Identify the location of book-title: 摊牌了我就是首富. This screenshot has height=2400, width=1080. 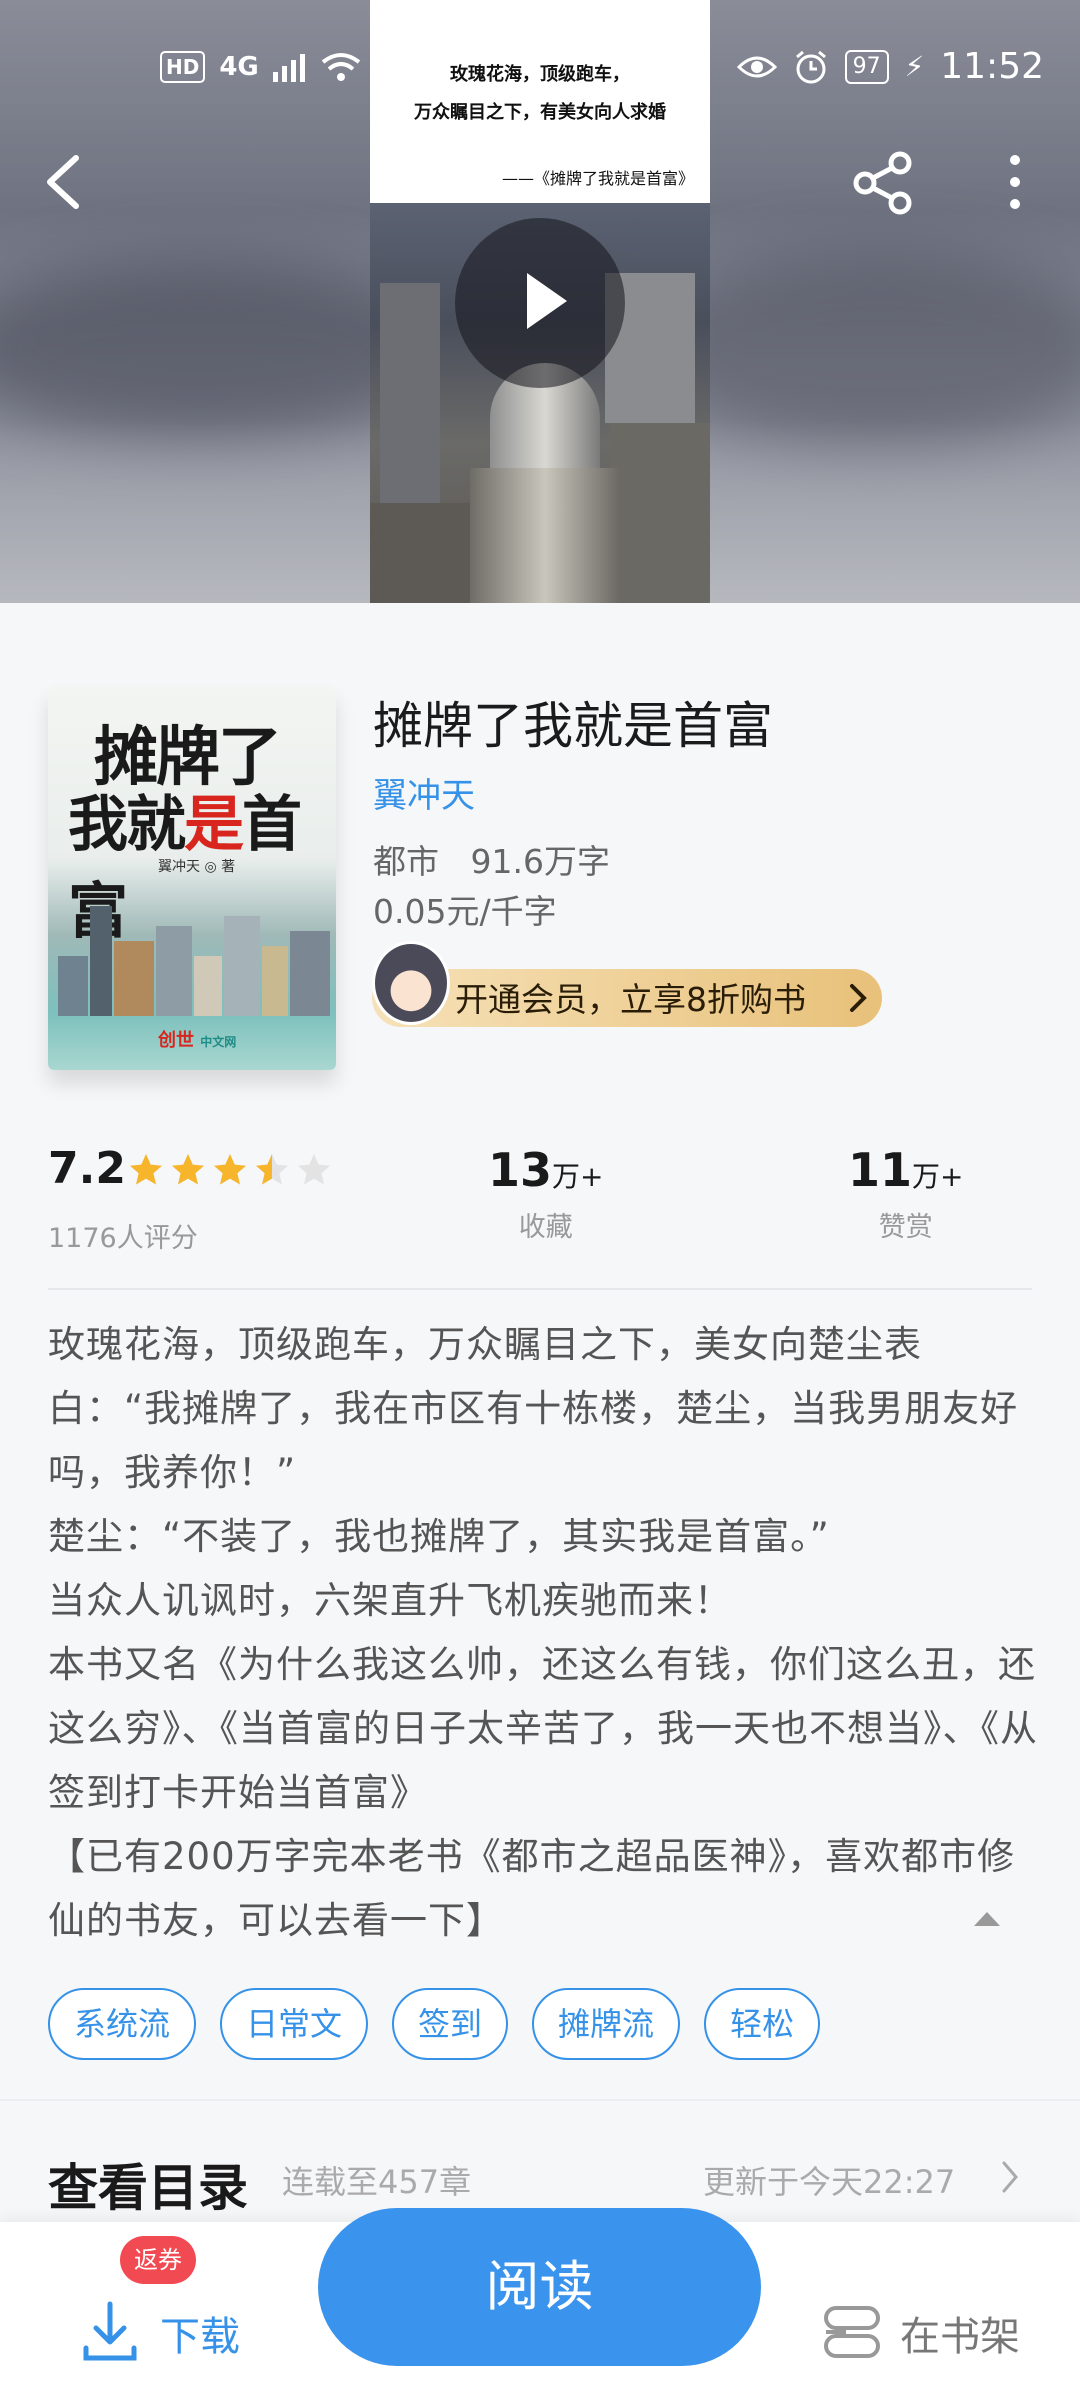
(573, 726).